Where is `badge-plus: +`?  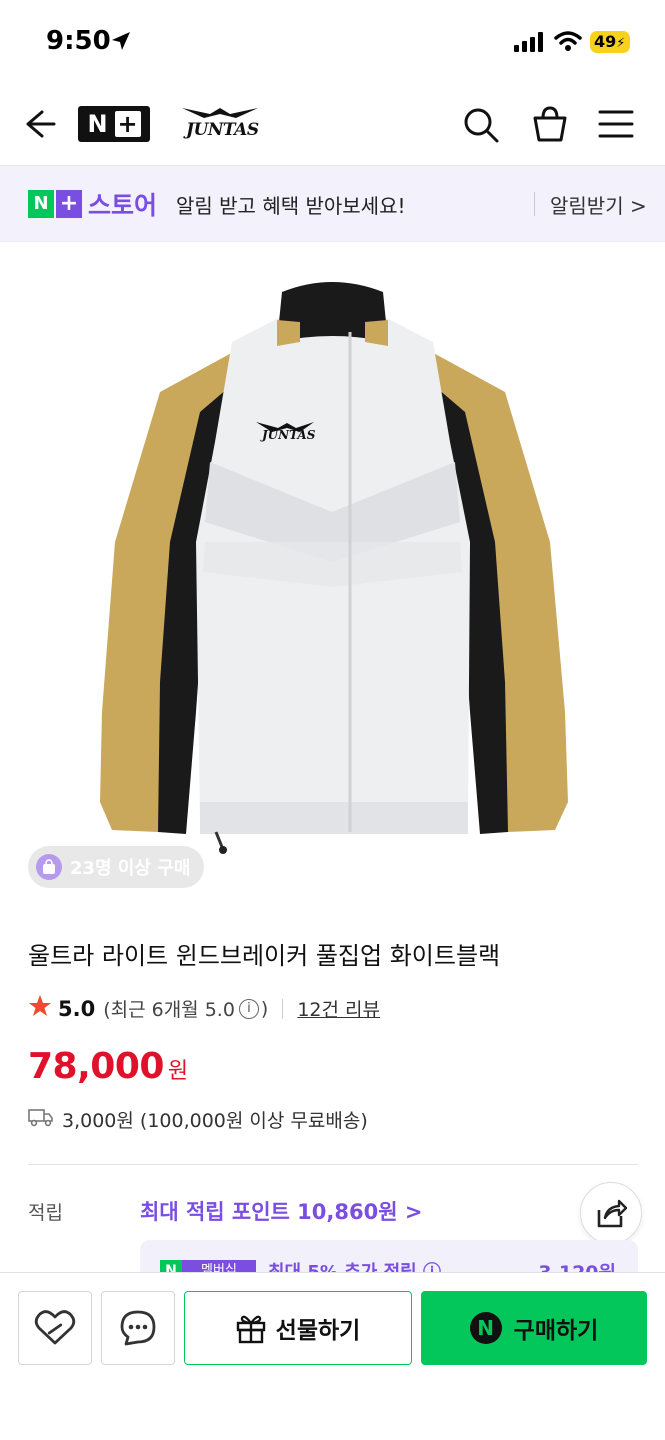 badge-plus: + is located at coordinates (69, 204).